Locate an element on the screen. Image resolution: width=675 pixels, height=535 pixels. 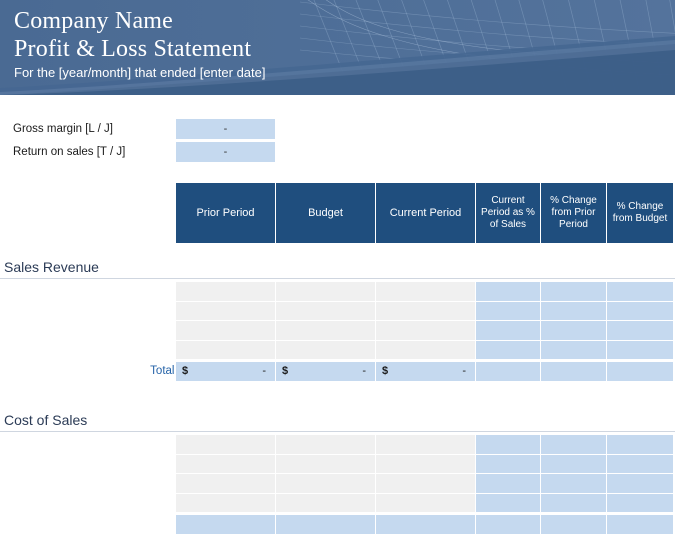
company-name: Company Name is located at coordinates (94, 21).